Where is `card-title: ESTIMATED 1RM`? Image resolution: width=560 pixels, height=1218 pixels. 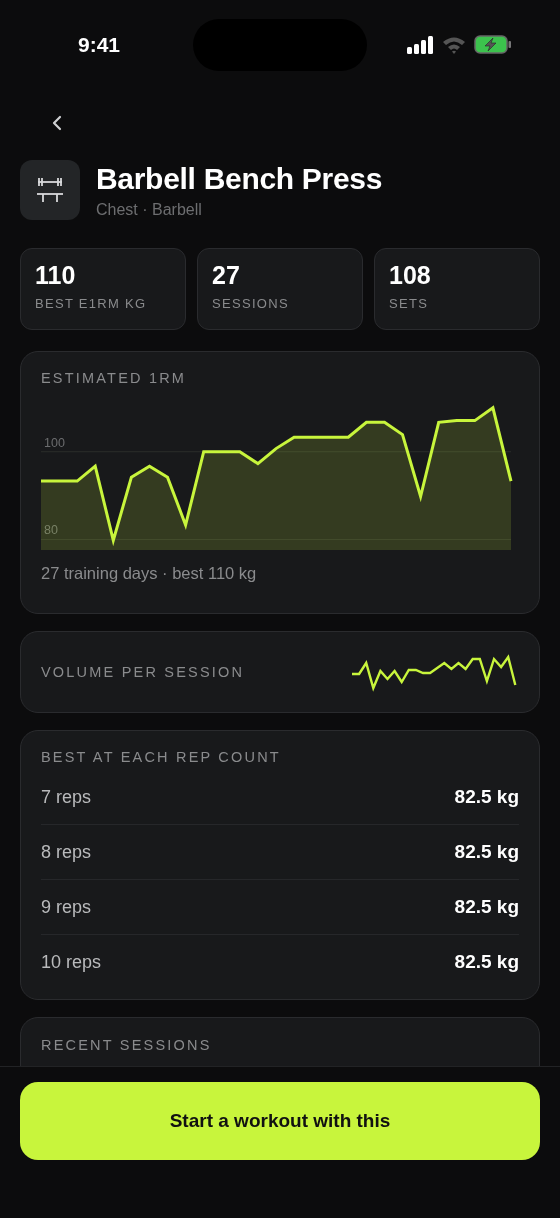
card-title: ESTIMATED 1RM is located at coordinates (114, 378).